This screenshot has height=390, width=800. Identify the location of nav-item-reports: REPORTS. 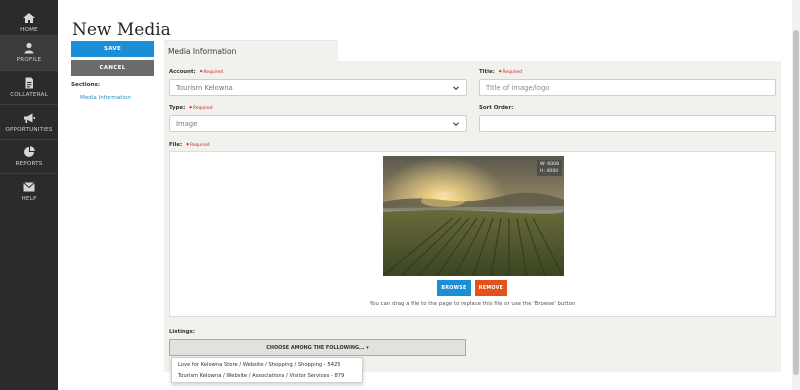
(29, 157).